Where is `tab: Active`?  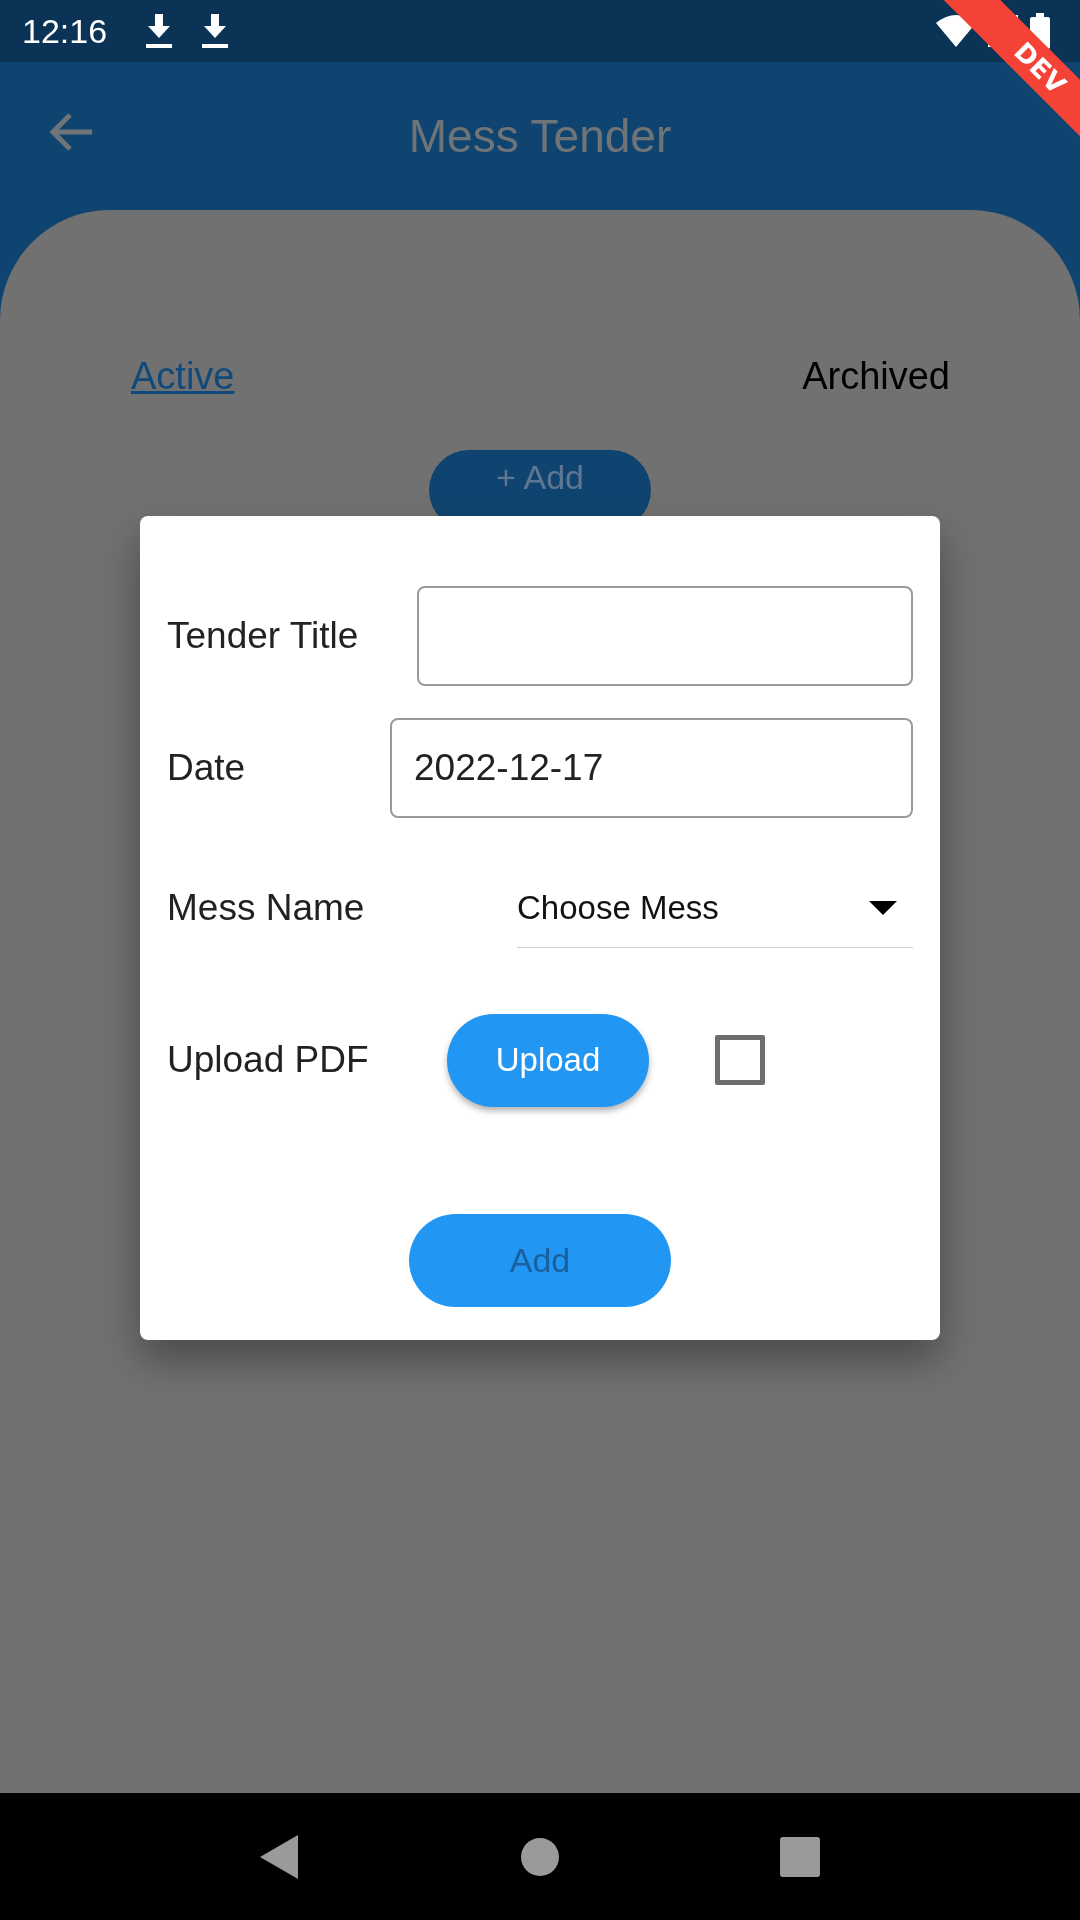
tab: Active is located at coordinates (183, 376).